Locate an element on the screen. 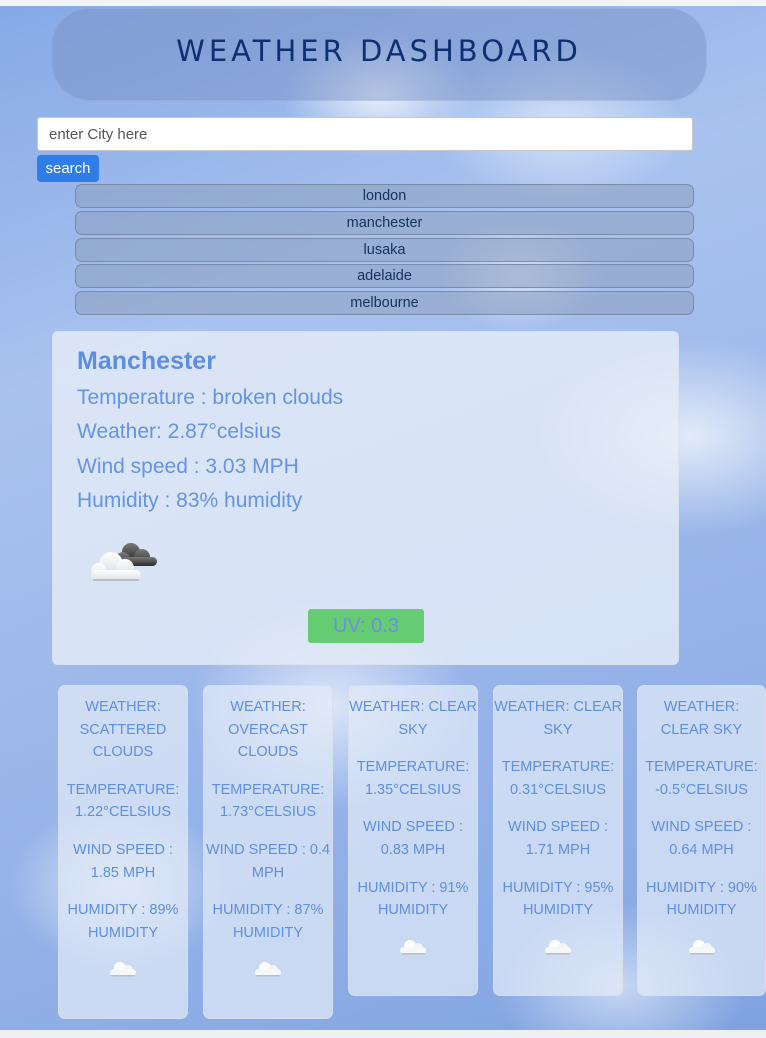 This screenshot has width=766, height=1038. forecast-temperature: Temperature: -0.5°celsius is located at coordinates (701, 778).